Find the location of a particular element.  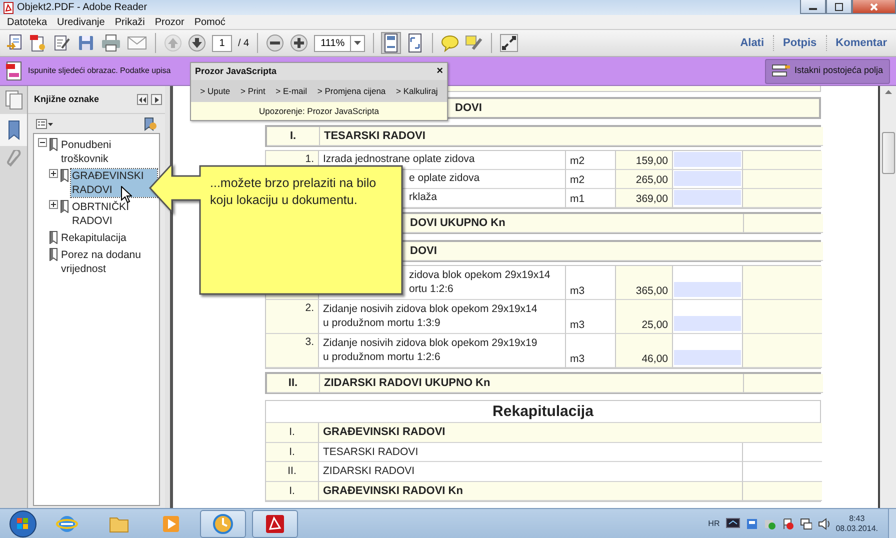

dialog-link: > Print is located at coordinates (253, 91).